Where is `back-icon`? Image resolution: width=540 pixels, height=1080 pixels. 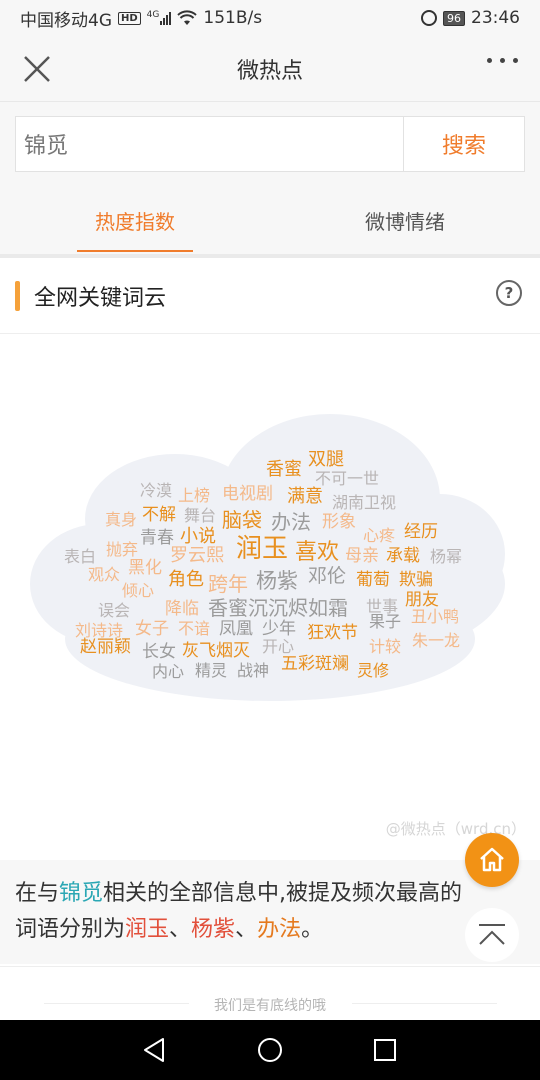 back-icon is located at coordinates (154, 1050).